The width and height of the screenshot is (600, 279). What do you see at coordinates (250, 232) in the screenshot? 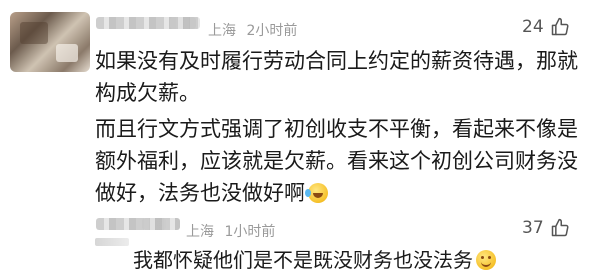
I see `reply-time: 1小时前` at bounding box center [250, 232].